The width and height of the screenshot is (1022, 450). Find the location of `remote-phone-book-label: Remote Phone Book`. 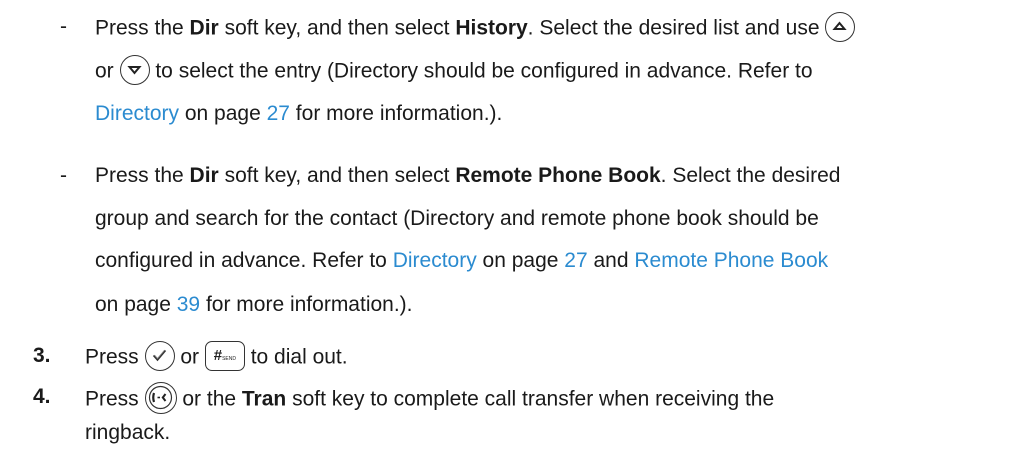

remote-phone-book-label: Remote Phone Book is located at coordinates (558, 175).